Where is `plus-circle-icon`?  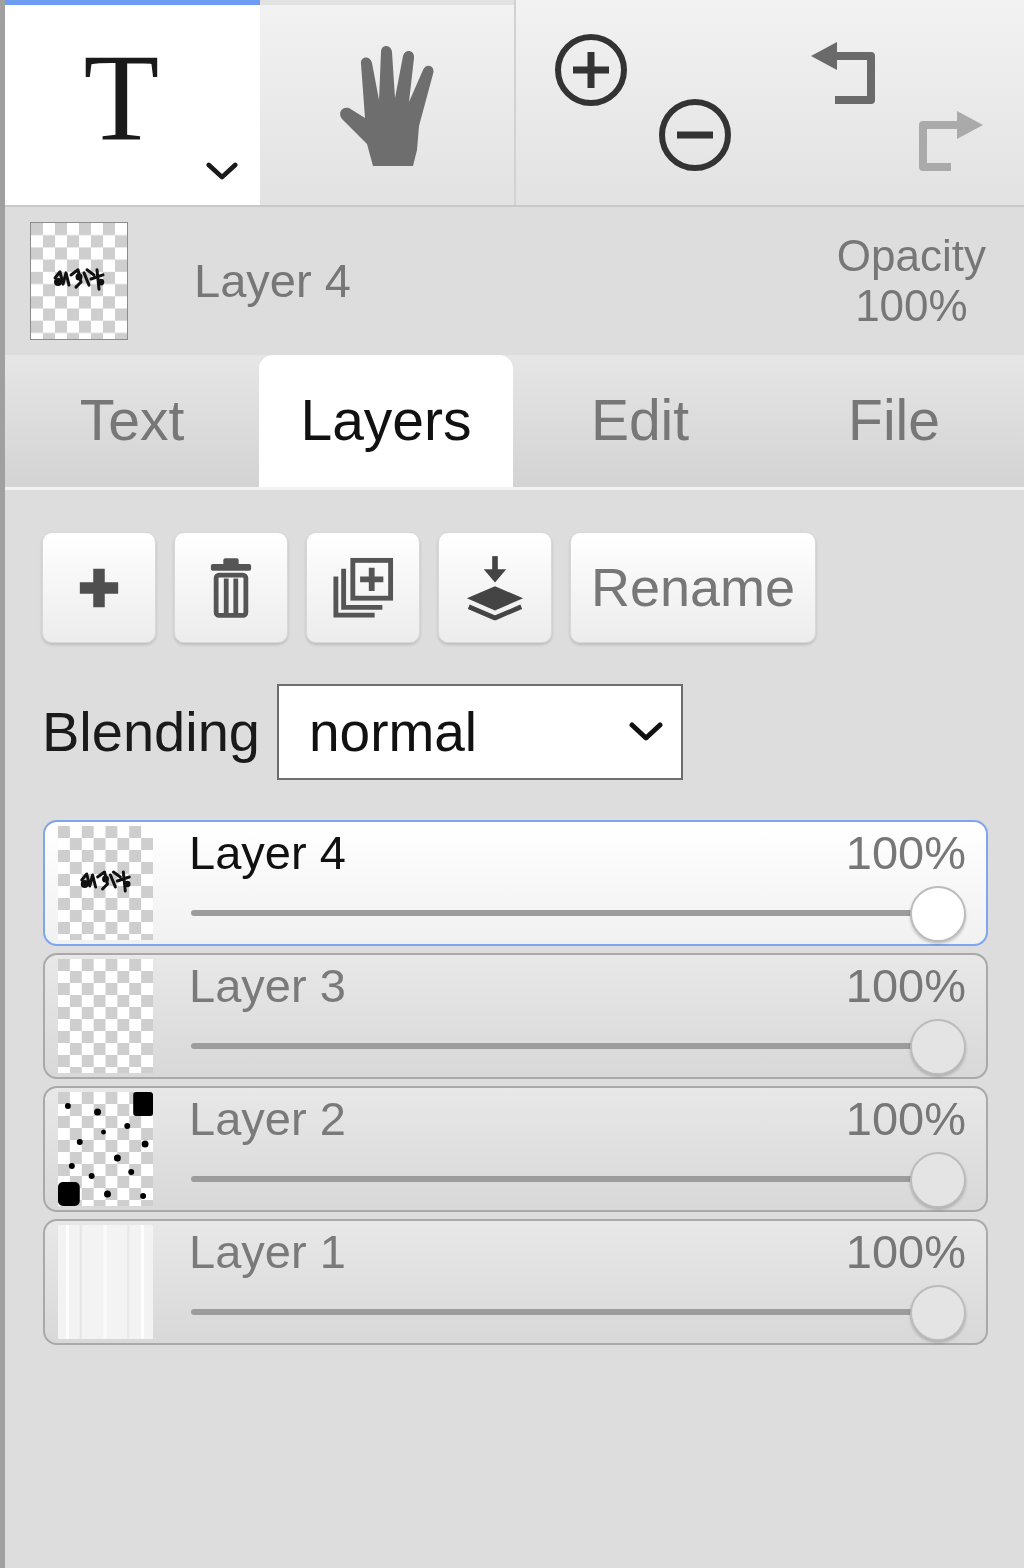
plus-circle-icon is located at coordinates (591, 70).